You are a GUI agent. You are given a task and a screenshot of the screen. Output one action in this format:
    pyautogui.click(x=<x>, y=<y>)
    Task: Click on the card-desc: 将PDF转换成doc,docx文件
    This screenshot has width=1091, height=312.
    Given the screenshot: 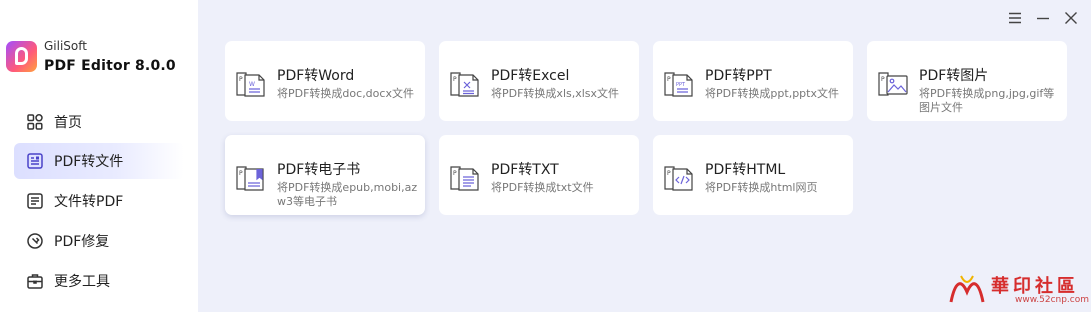 What is the action you would take?
    pyautogui.click(x=345, y=93)
    